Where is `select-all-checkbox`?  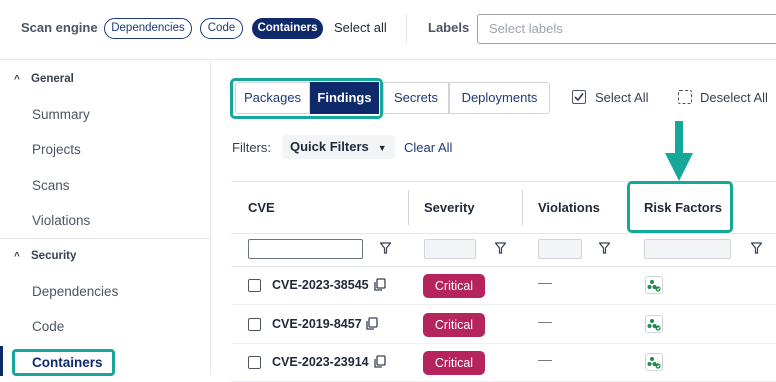 select-all-checkbox is located at coordinates (579, 97).